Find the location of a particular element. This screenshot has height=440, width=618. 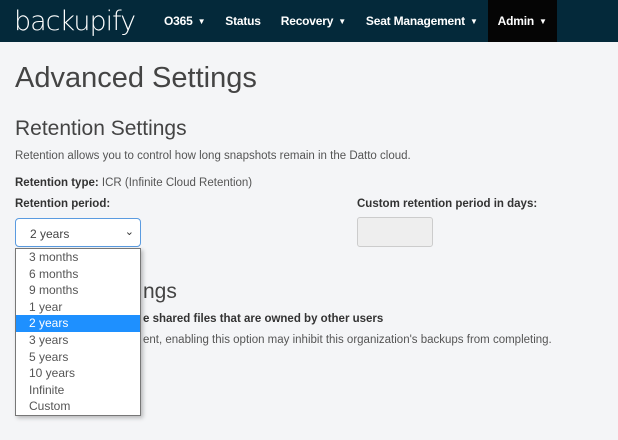

nav-label: Status is located at coordinates (243, 21).